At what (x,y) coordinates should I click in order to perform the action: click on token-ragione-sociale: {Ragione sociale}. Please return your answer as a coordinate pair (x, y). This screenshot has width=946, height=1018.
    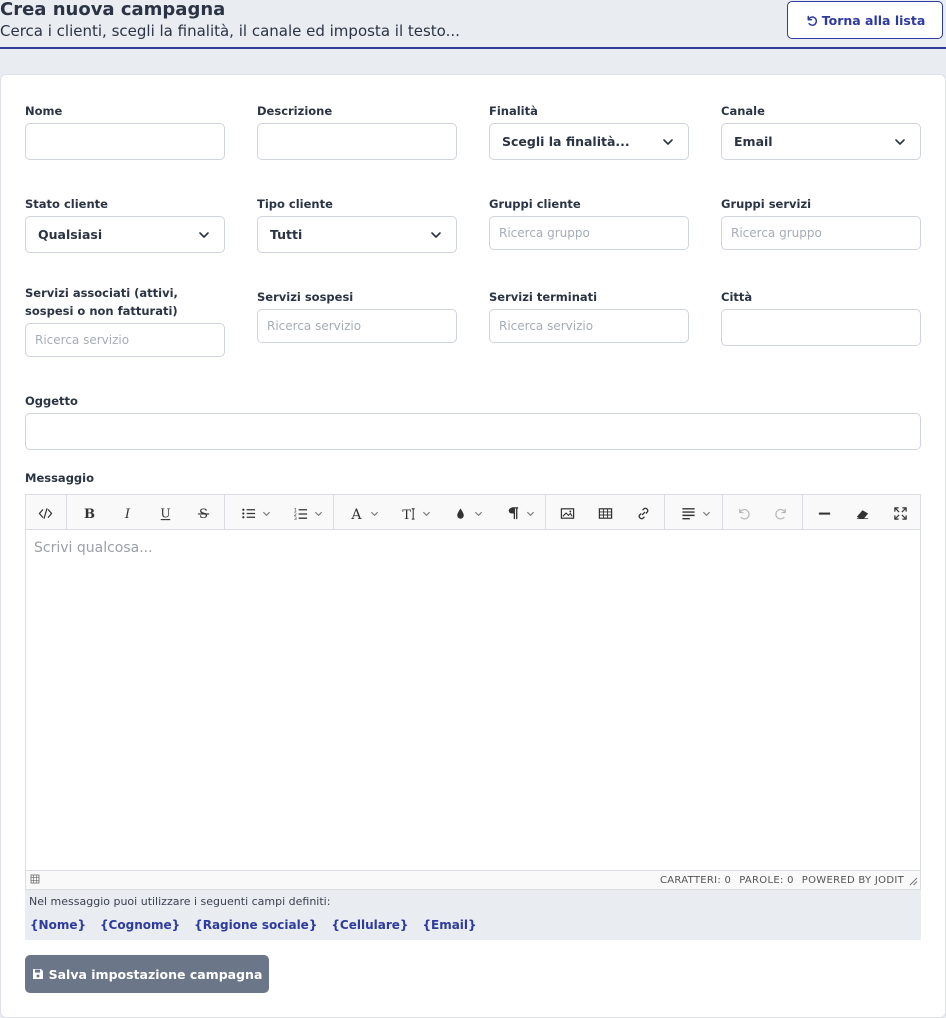
    Looking at the image, I should click on (255, 925).